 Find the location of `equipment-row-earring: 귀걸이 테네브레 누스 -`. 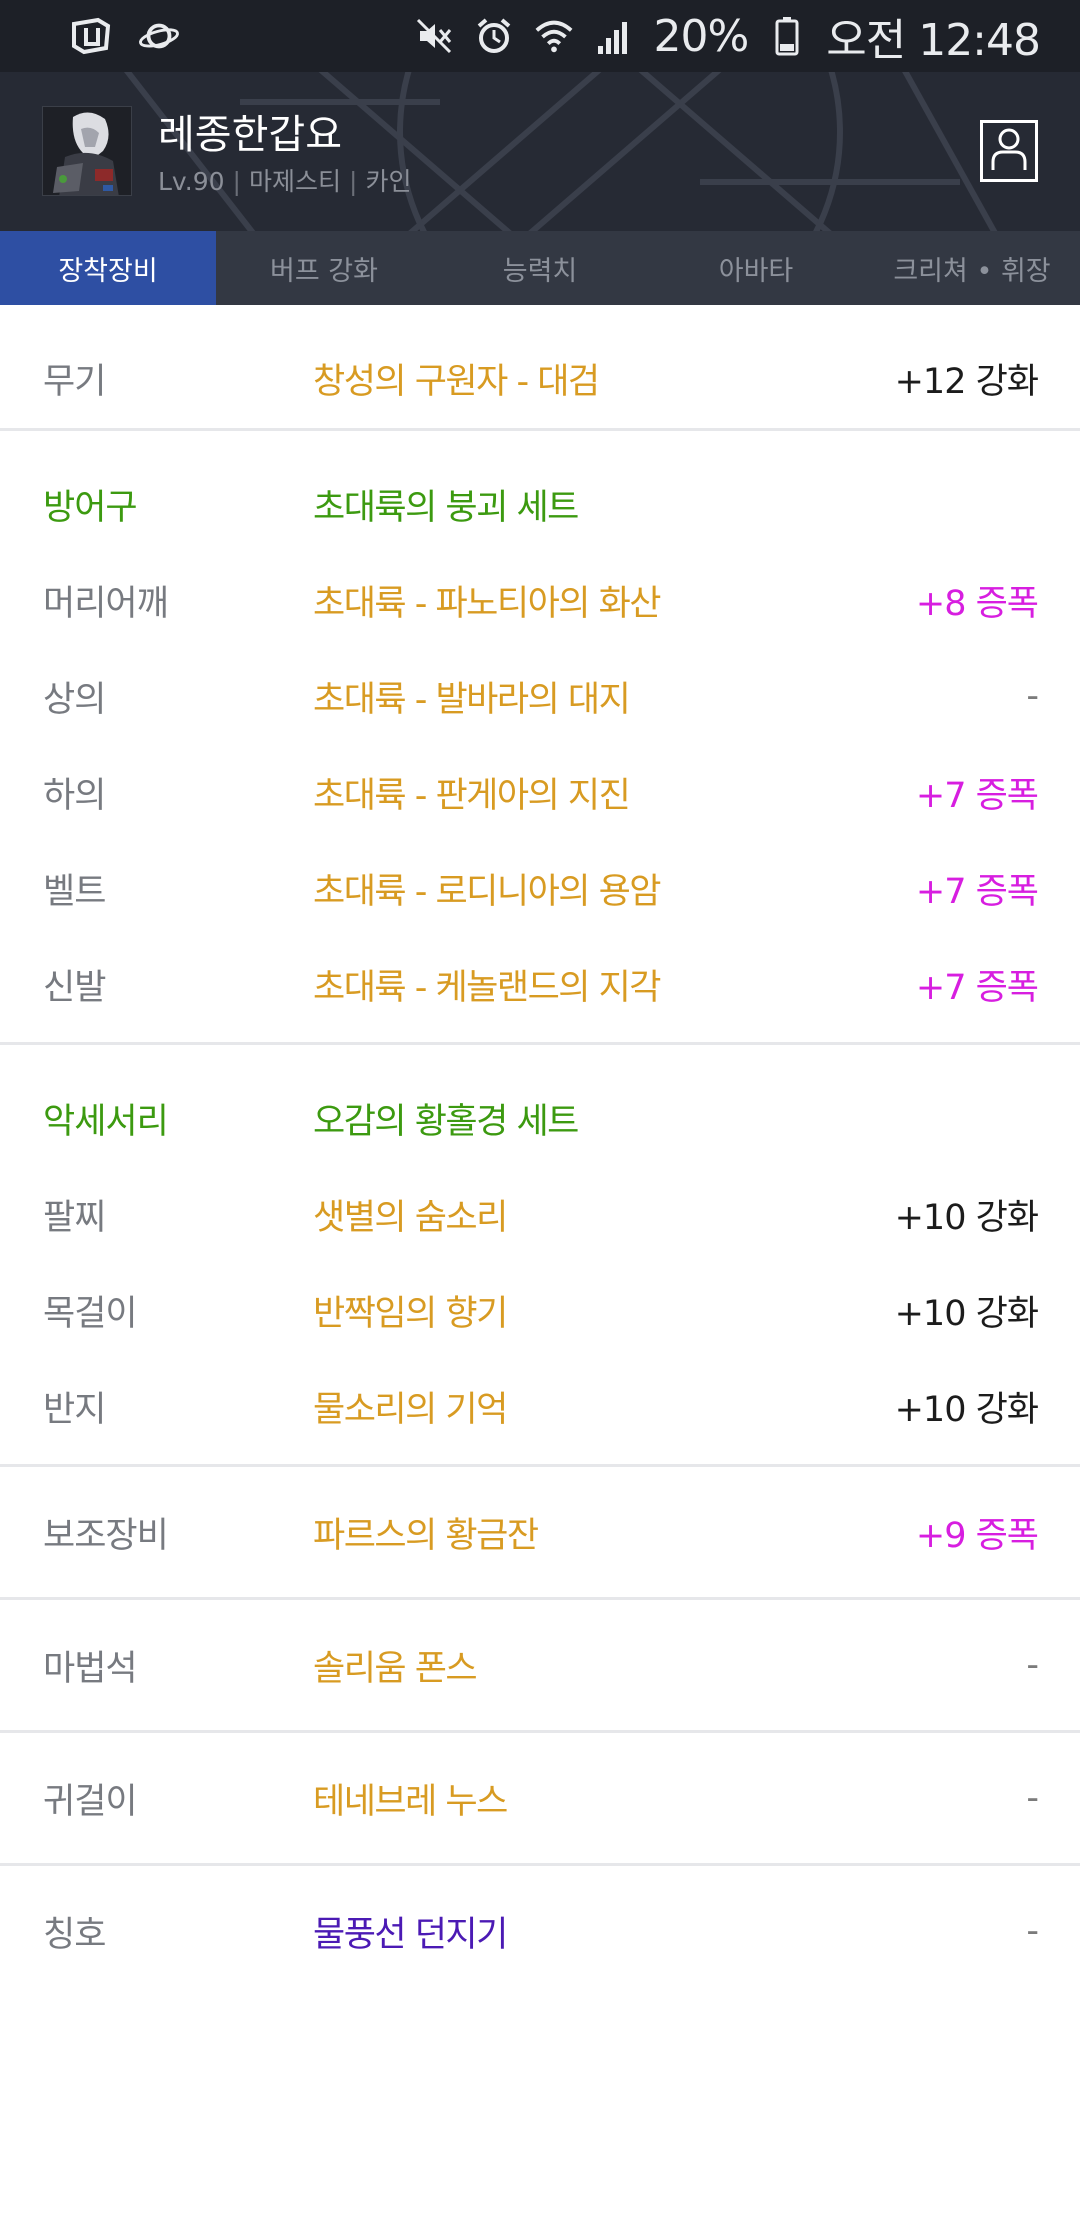

equipment-row-earring: 귀걸이 테네브레 누스 - is located at coordinates (540, 1798).